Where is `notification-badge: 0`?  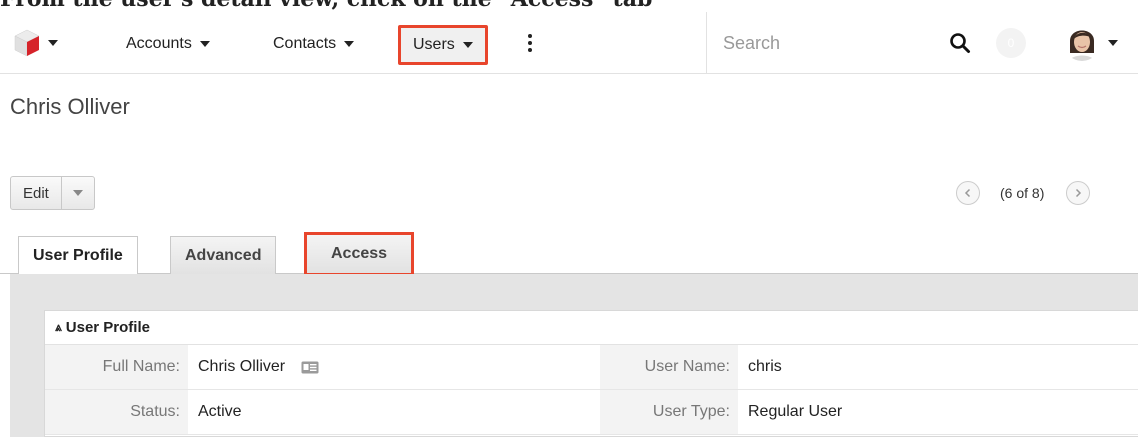 notification-badge: 0 is located at coordinates (1011, 43).